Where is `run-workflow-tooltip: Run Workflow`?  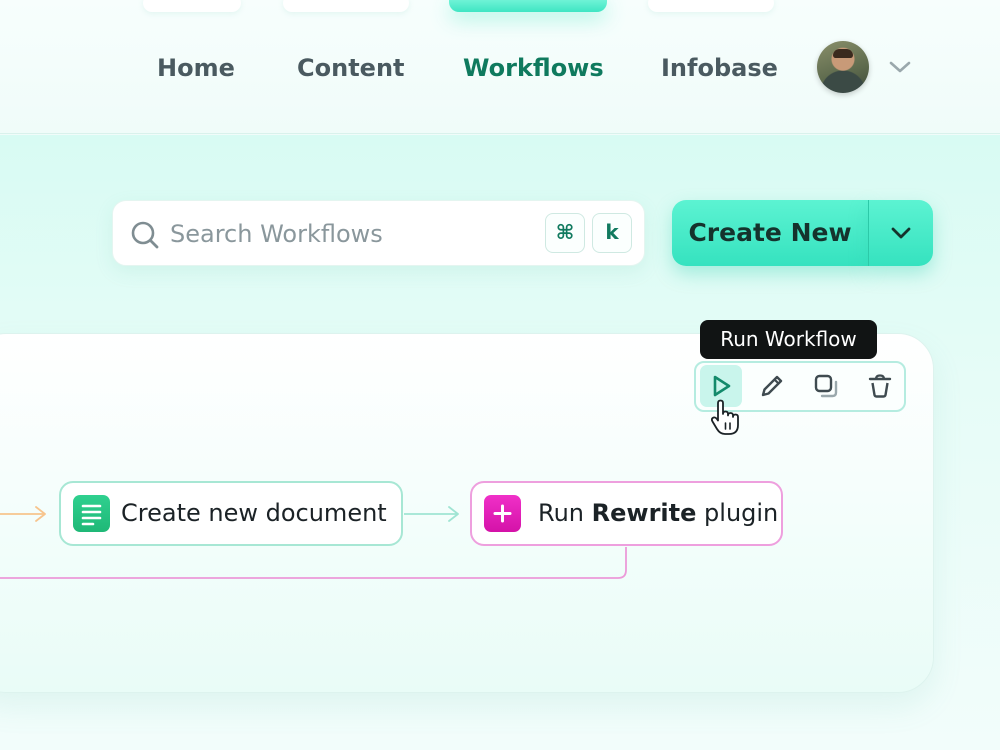 run-workflow-tooltip: Run Workflow is located at coordinates (788, 339).